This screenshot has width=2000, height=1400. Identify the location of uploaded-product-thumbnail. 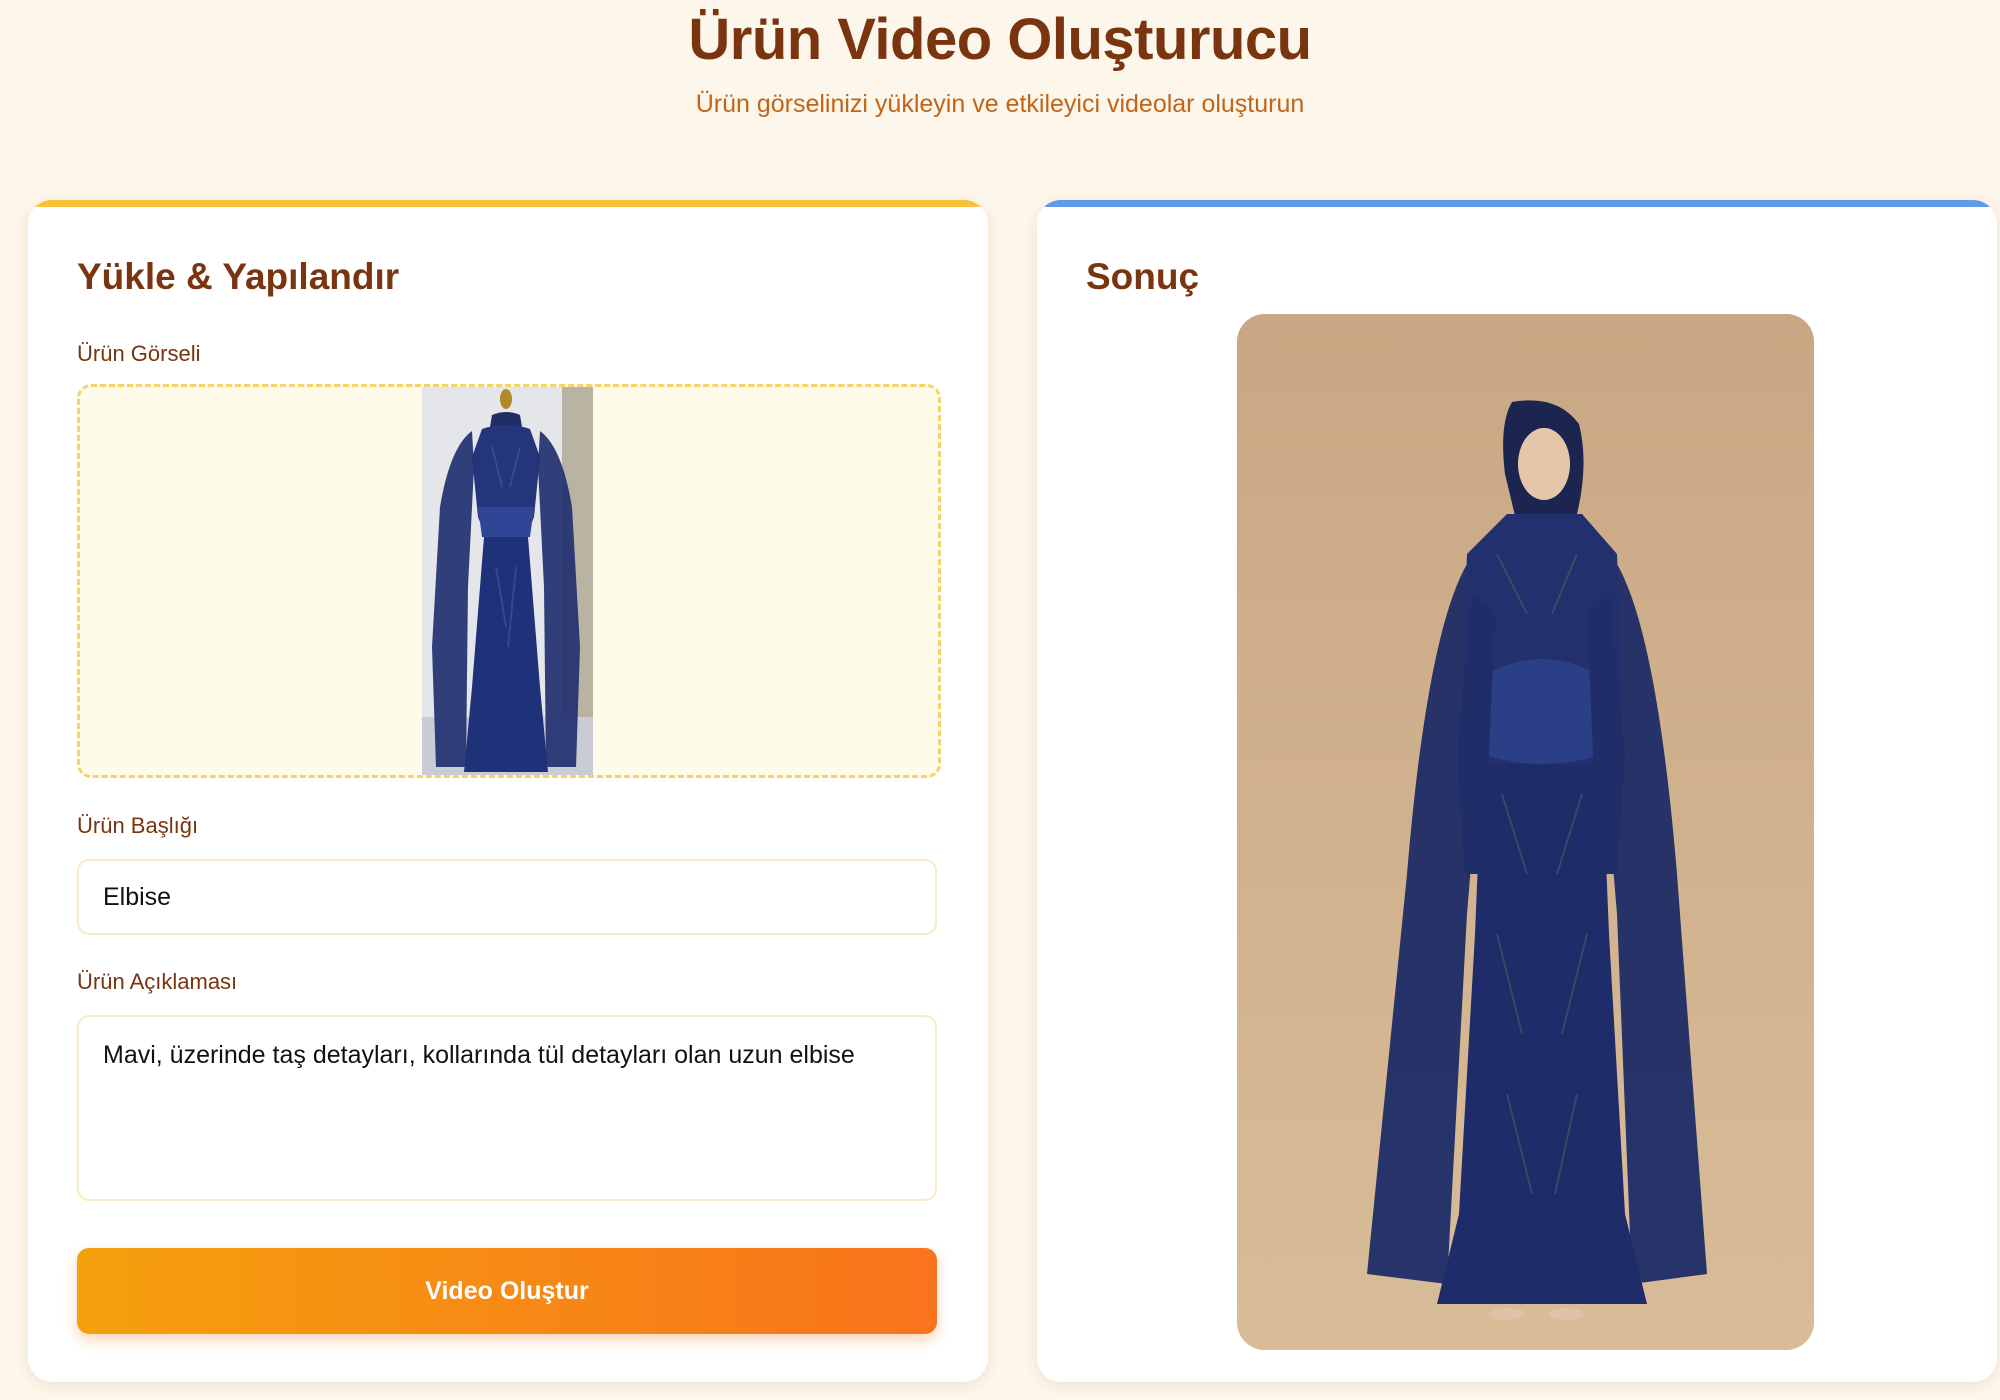
(507, 581).